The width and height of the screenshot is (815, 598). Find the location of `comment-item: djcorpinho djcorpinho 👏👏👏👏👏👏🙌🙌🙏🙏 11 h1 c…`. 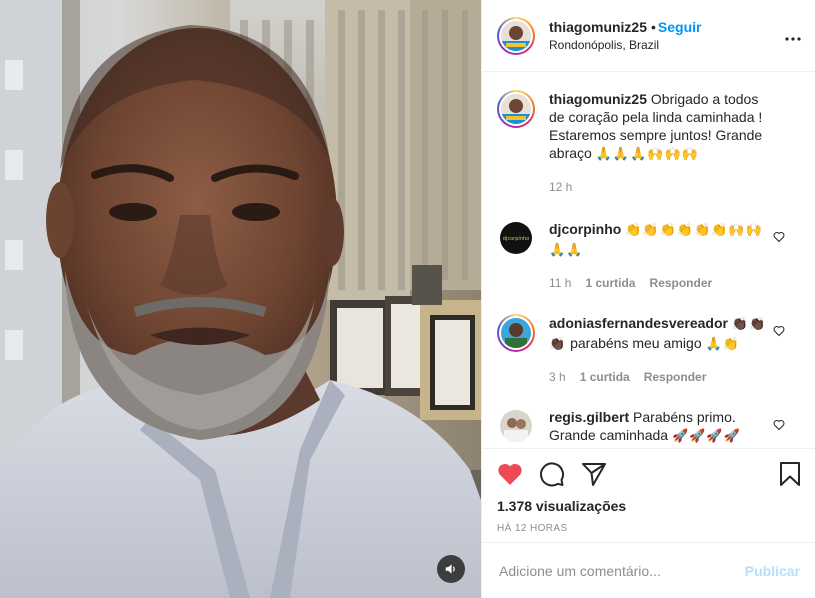

comment-item: djcorpinho djcorpinho 👏👏👏👏👏👏🙌🙌🙏🙏 11 h1 c… is located at coordinates (648, 256).